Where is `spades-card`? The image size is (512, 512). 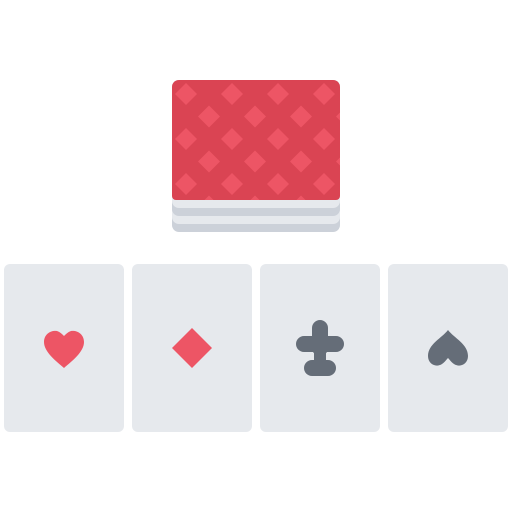 spades-card is located at coordinates (448, 348).